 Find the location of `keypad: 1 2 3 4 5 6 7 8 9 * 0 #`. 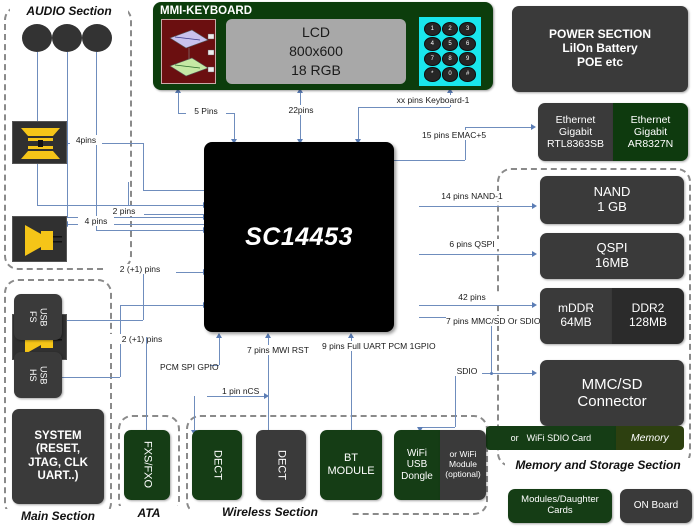

keypad: 1 2 3 4 5 6 7 8 9 * 0 # is located at coordinates (450, 51).